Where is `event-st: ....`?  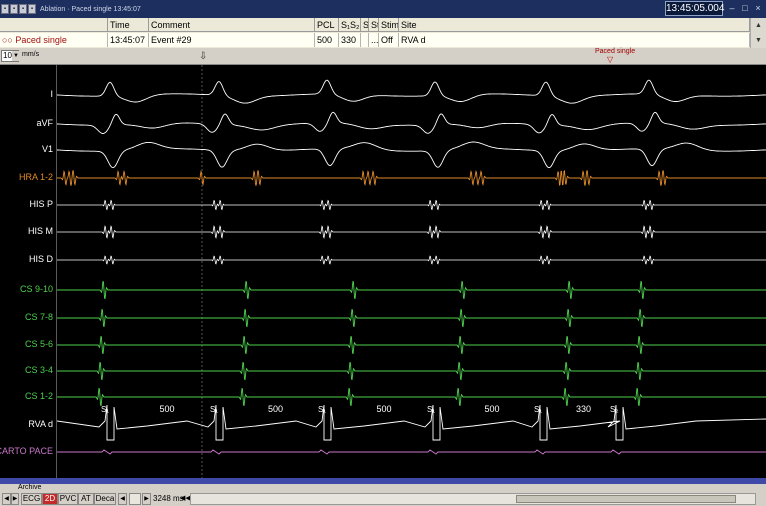
event-st: .... is located at coordinates (374, 40).